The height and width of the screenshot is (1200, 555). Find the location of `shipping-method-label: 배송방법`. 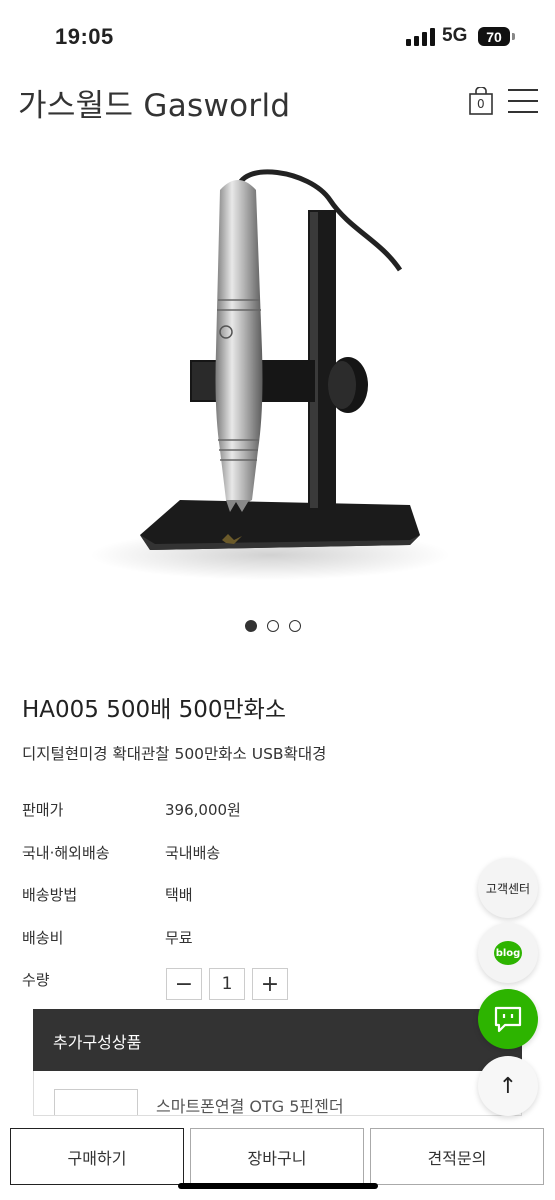

shipping-method-label: 배송방법 is located at coordinates (50, 895).